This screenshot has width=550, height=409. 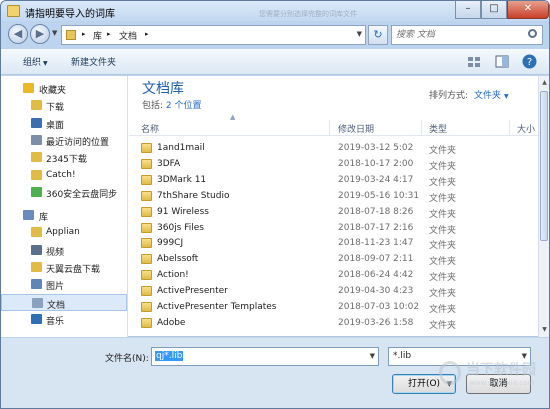 I want to click on sidebar-item: 图片, so click(x=64, y=284).